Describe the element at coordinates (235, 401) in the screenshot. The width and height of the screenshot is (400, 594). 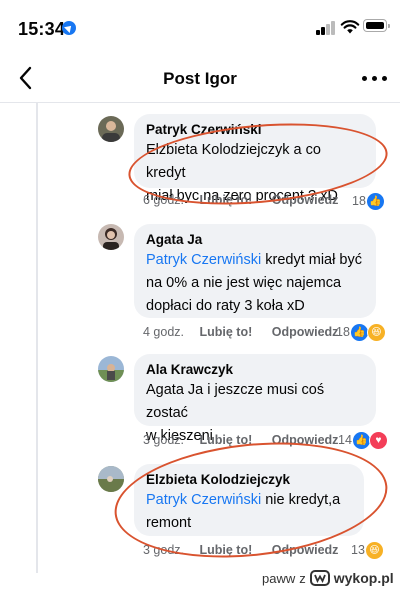
I see `comment-text-line: Agata Ja i jeszcze musi coś zostać` at that location.